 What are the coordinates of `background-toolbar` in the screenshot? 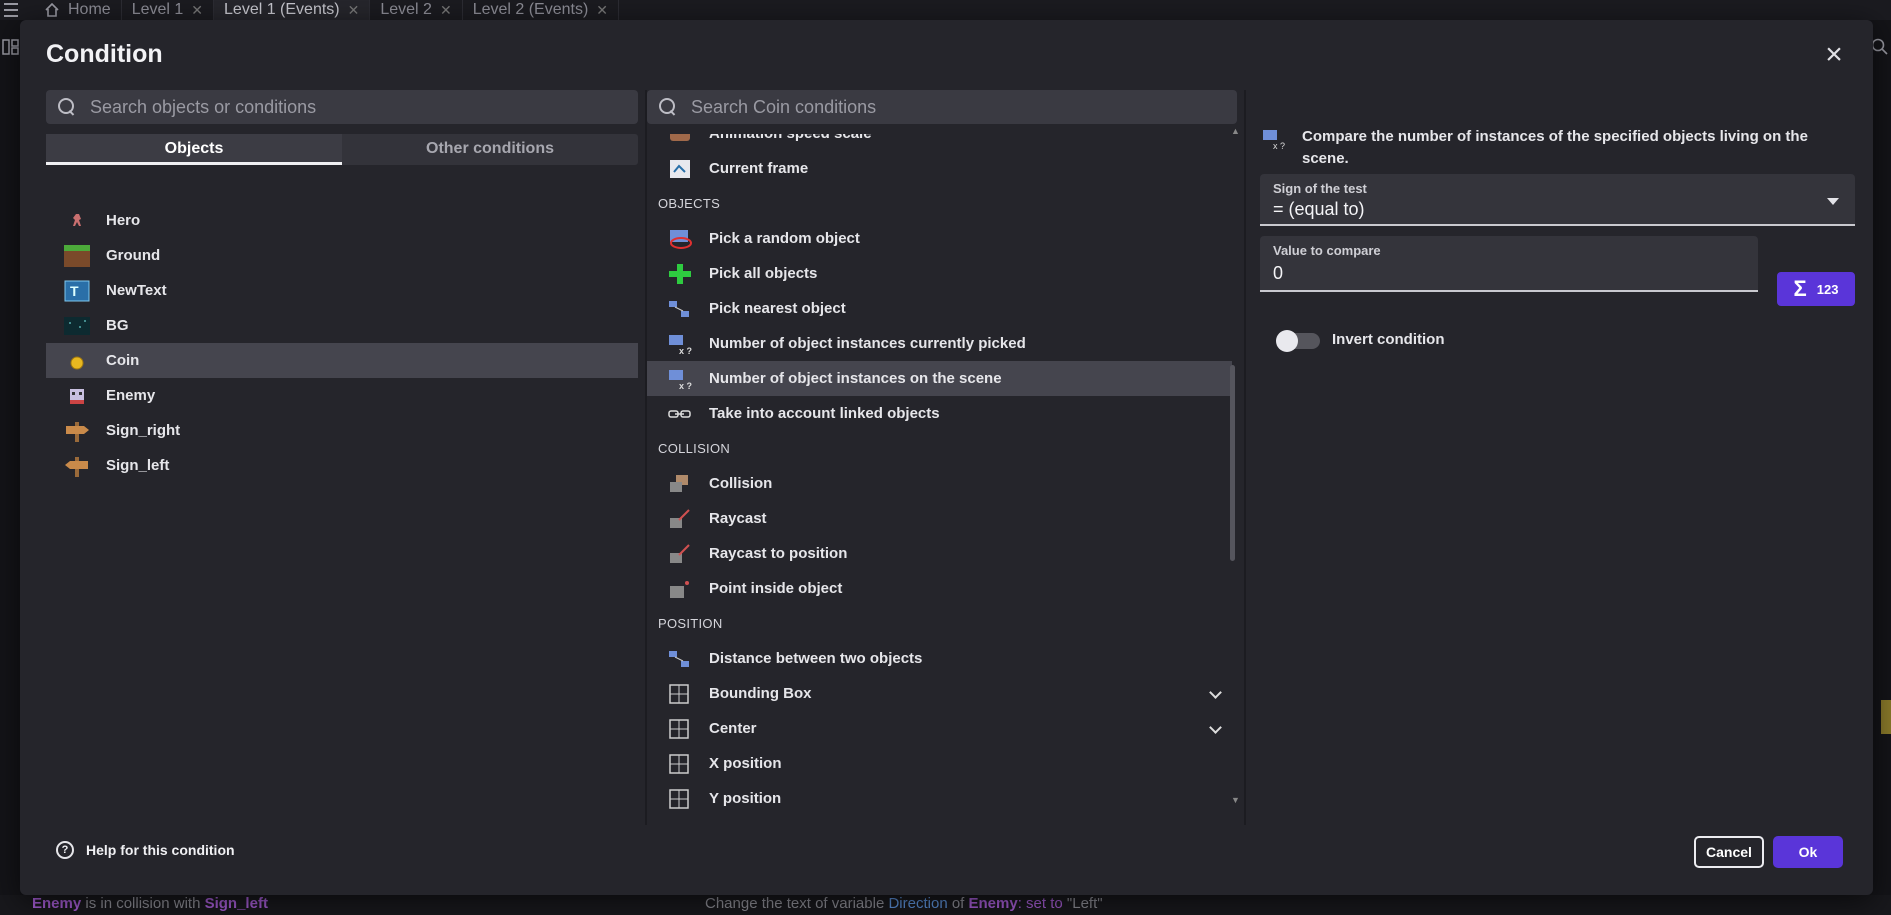 It's located at (10, 467).